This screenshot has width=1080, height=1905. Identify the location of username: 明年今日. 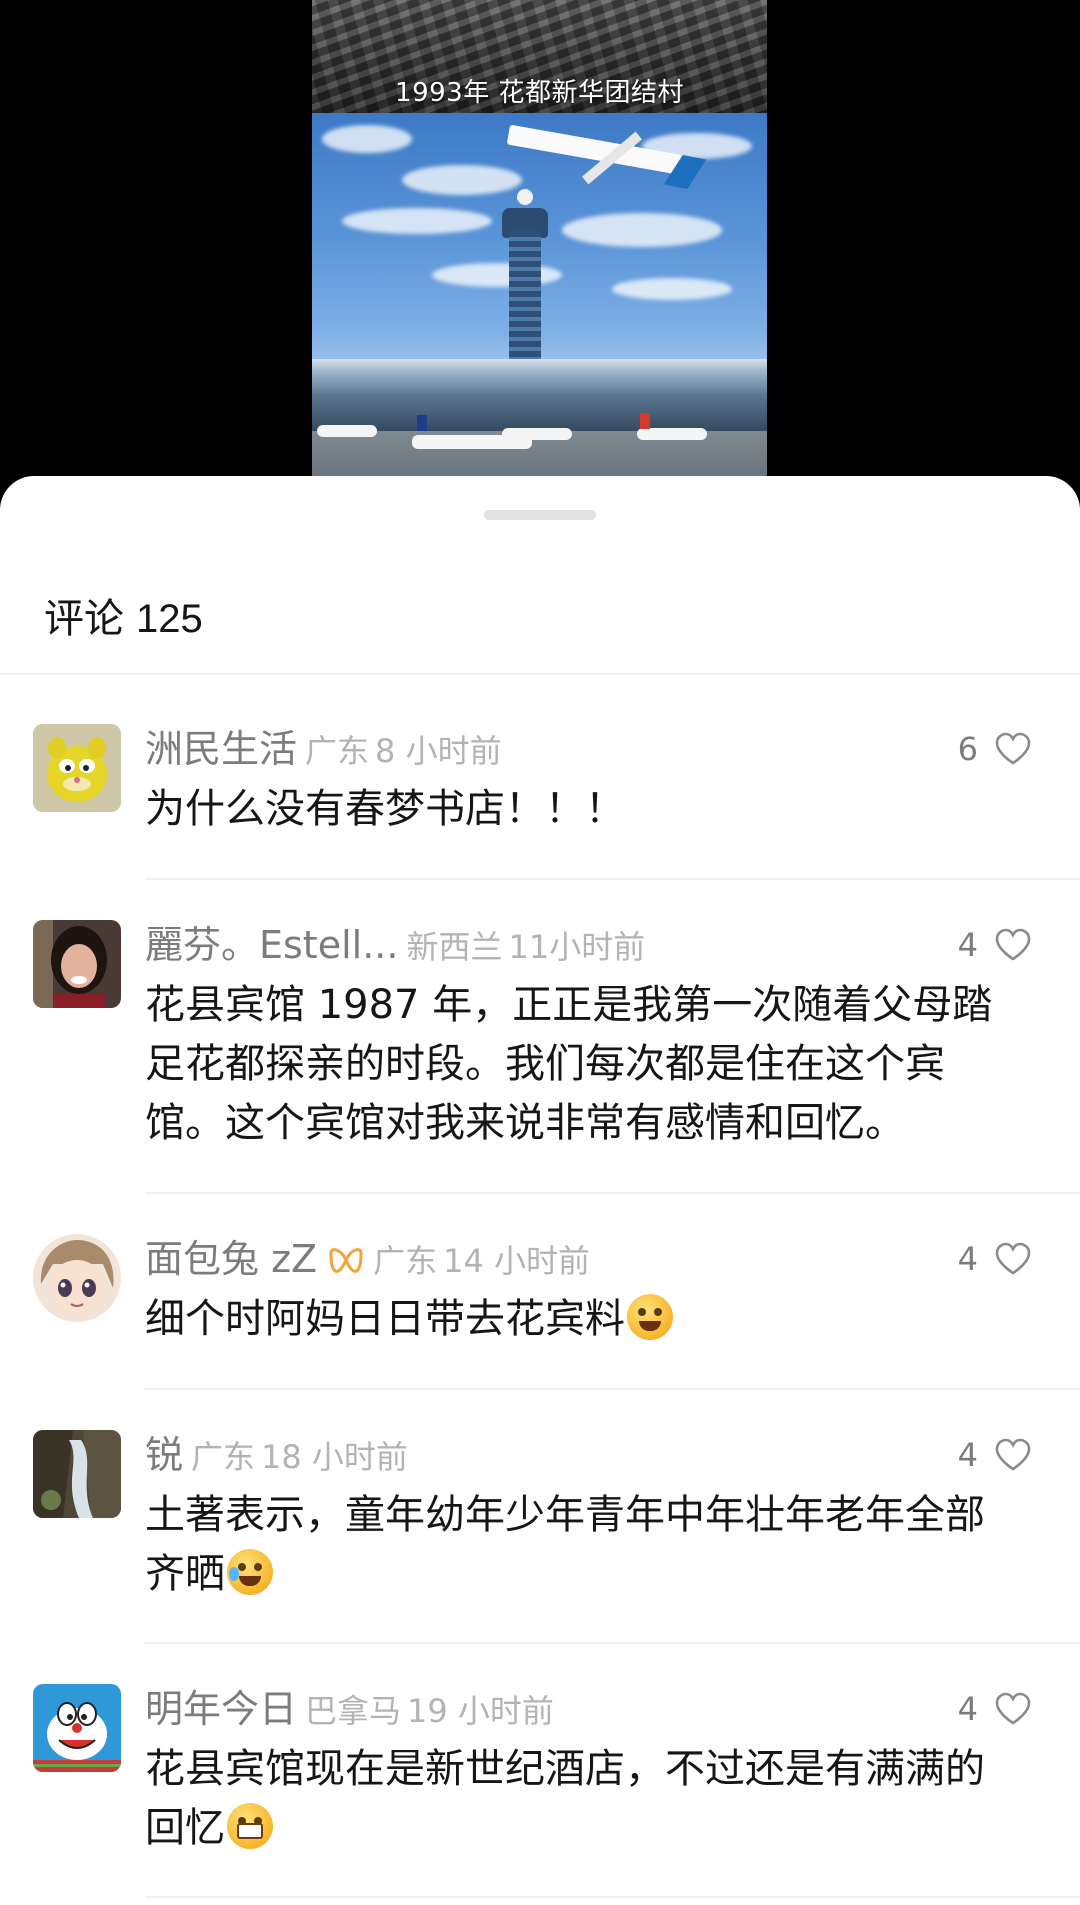
(221, 1709).